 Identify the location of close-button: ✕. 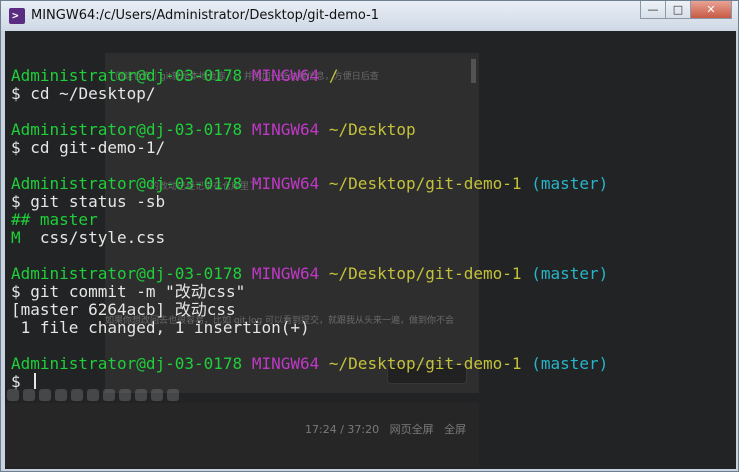
(711, 10).